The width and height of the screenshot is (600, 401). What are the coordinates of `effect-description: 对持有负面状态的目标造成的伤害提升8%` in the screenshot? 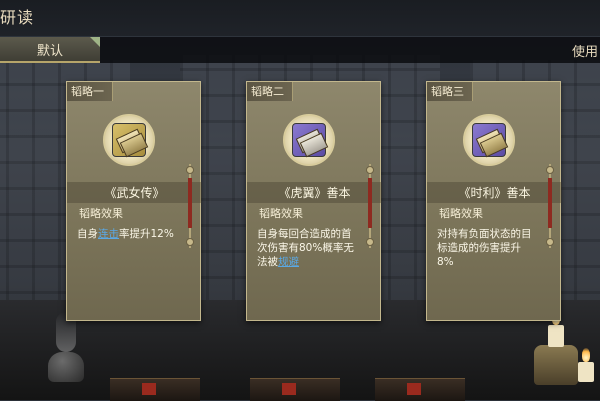 It's located at (484, 248).